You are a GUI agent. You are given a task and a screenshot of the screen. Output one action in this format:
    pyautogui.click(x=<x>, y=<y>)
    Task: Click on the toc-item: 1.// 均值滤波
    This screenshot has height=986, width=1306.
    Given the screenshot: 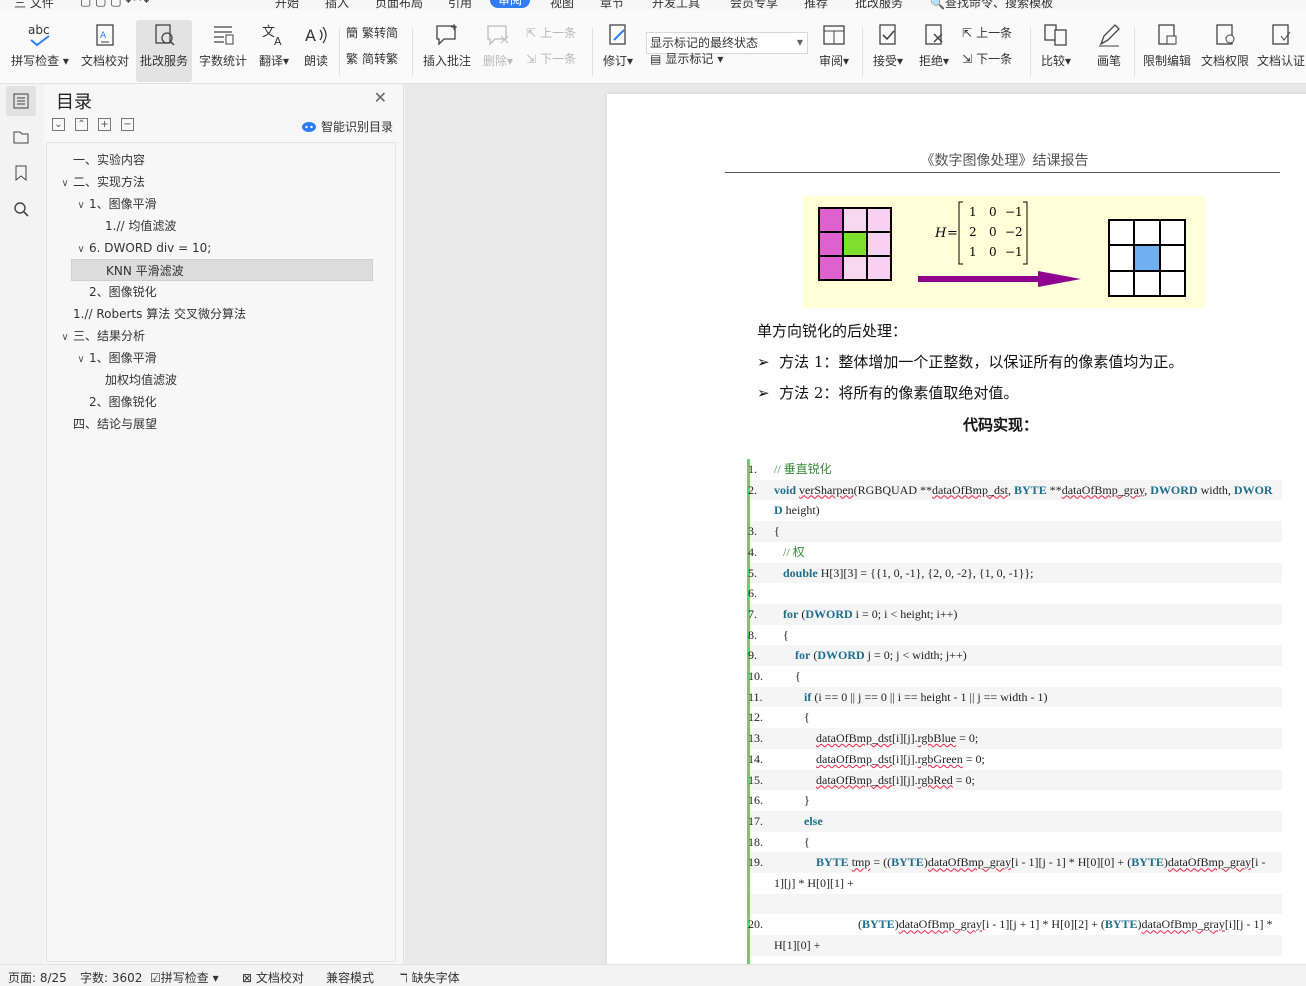 What is the action you would take?
    pyautogui.click(x=132, y=226)
    